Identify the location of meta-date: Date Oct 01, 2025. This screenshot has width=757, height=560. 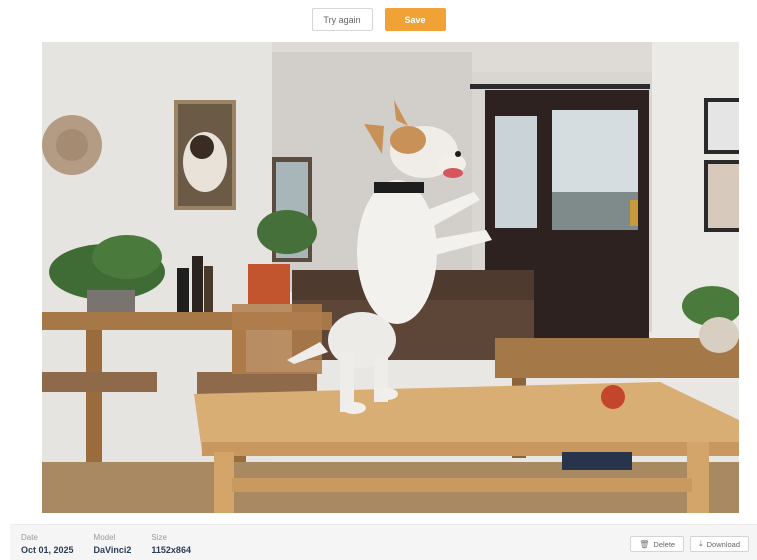
(47, 545).